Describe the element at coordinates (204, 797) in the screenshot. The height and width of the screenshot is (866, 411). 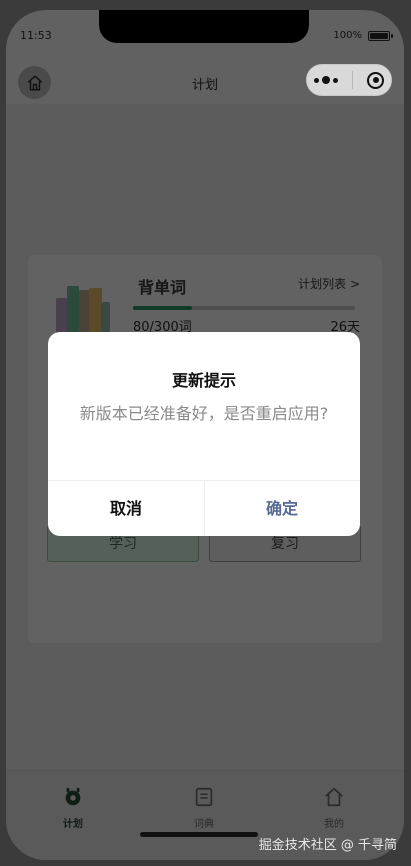
I see `dictionary-icon` at that location.